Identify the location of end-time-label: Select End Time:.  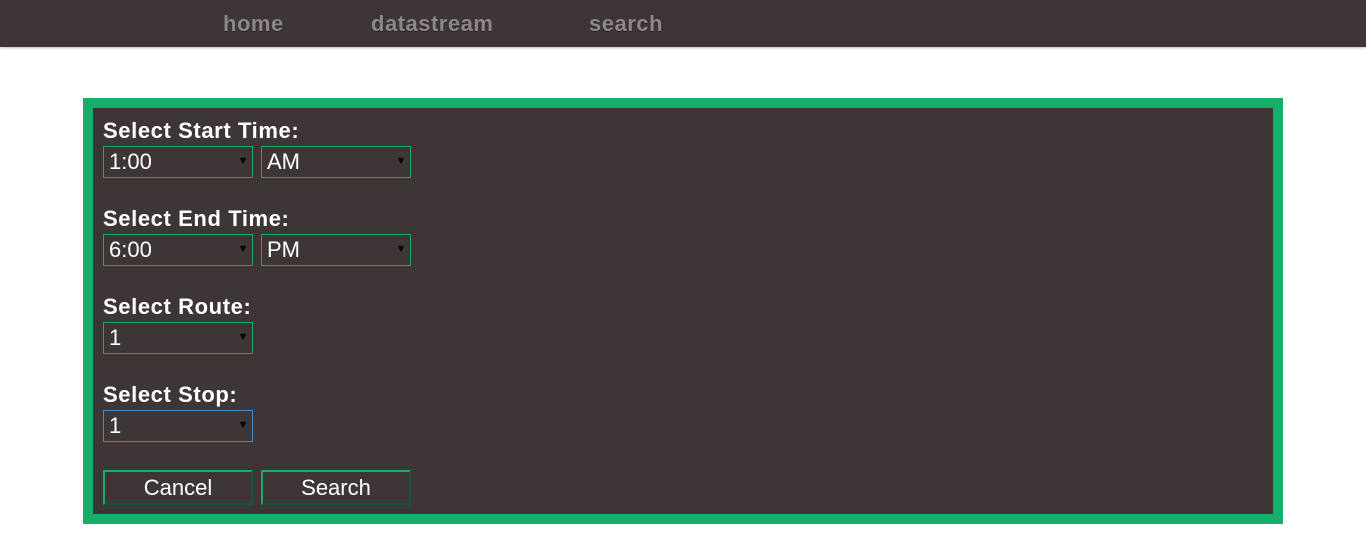
(196, 218).